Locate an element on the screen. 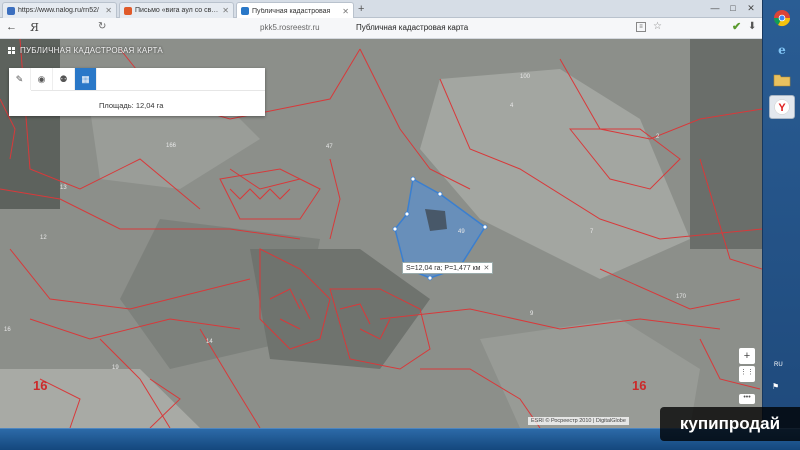  yandex-browser-icon: Y is located at coordinates (782, 107).